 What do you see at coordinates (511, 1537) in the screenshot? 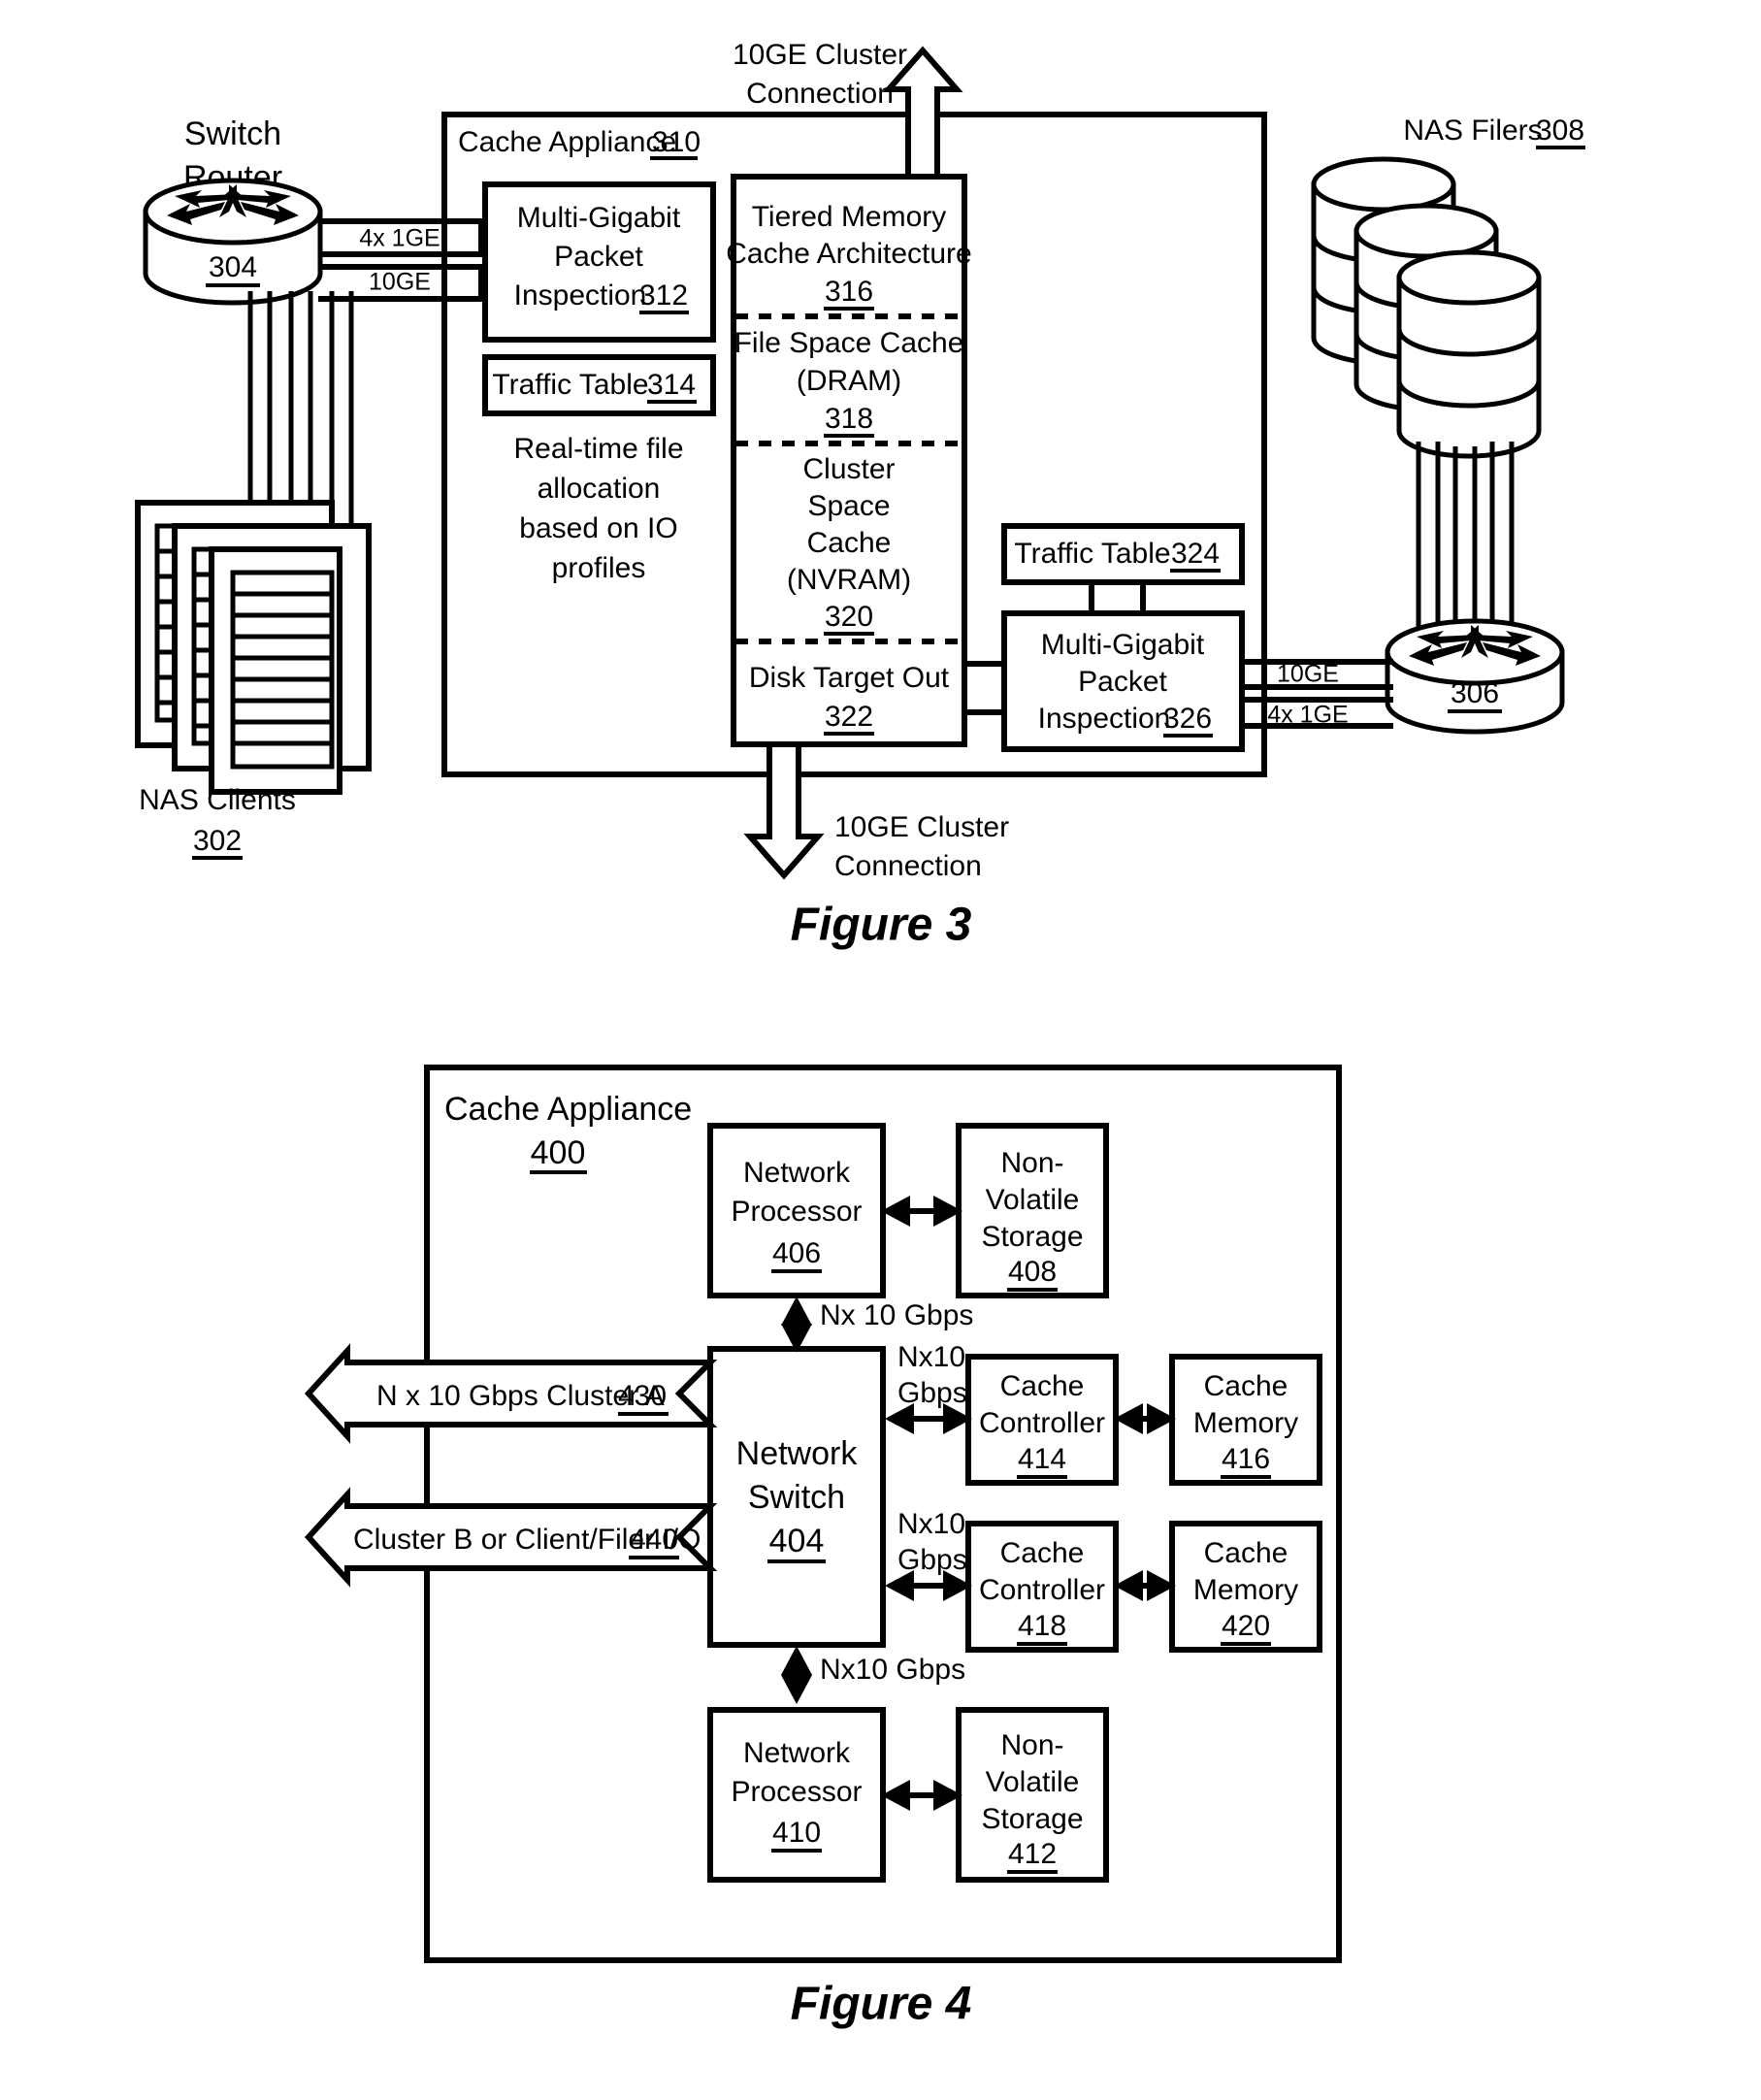
I see `fig4-cluster-b-arrow: Cluster B or Client/Filer I/O 440` at bounding box center [511, 1537].